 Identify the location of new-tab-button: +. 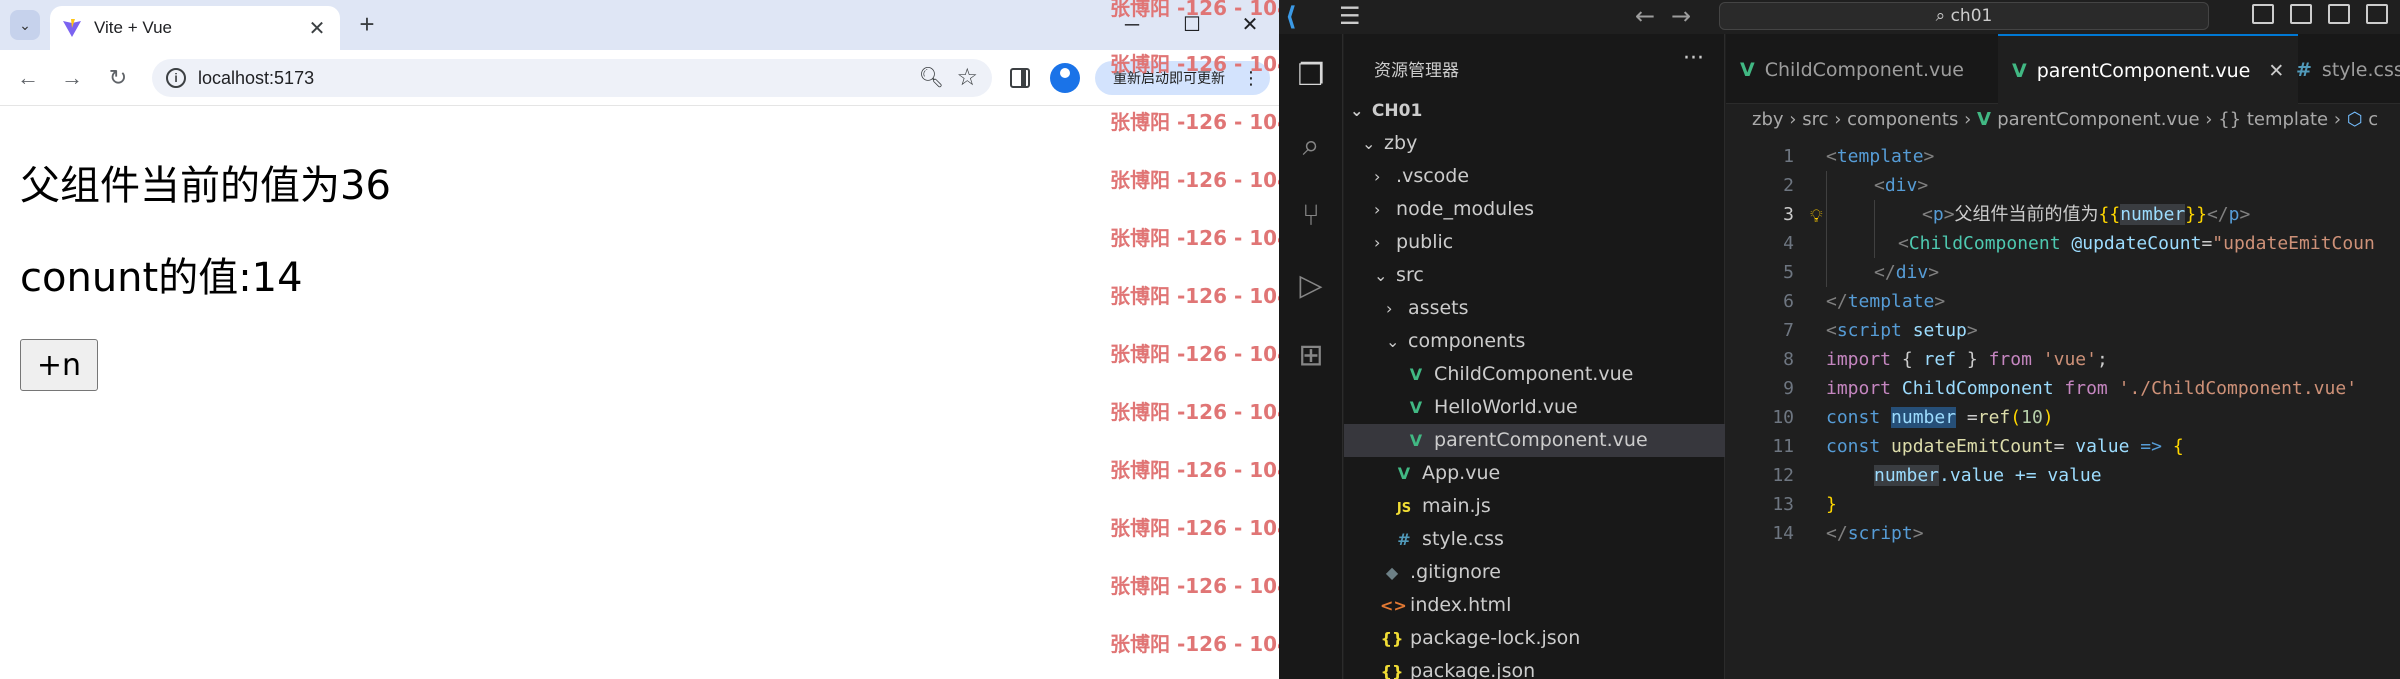
(367, 25).